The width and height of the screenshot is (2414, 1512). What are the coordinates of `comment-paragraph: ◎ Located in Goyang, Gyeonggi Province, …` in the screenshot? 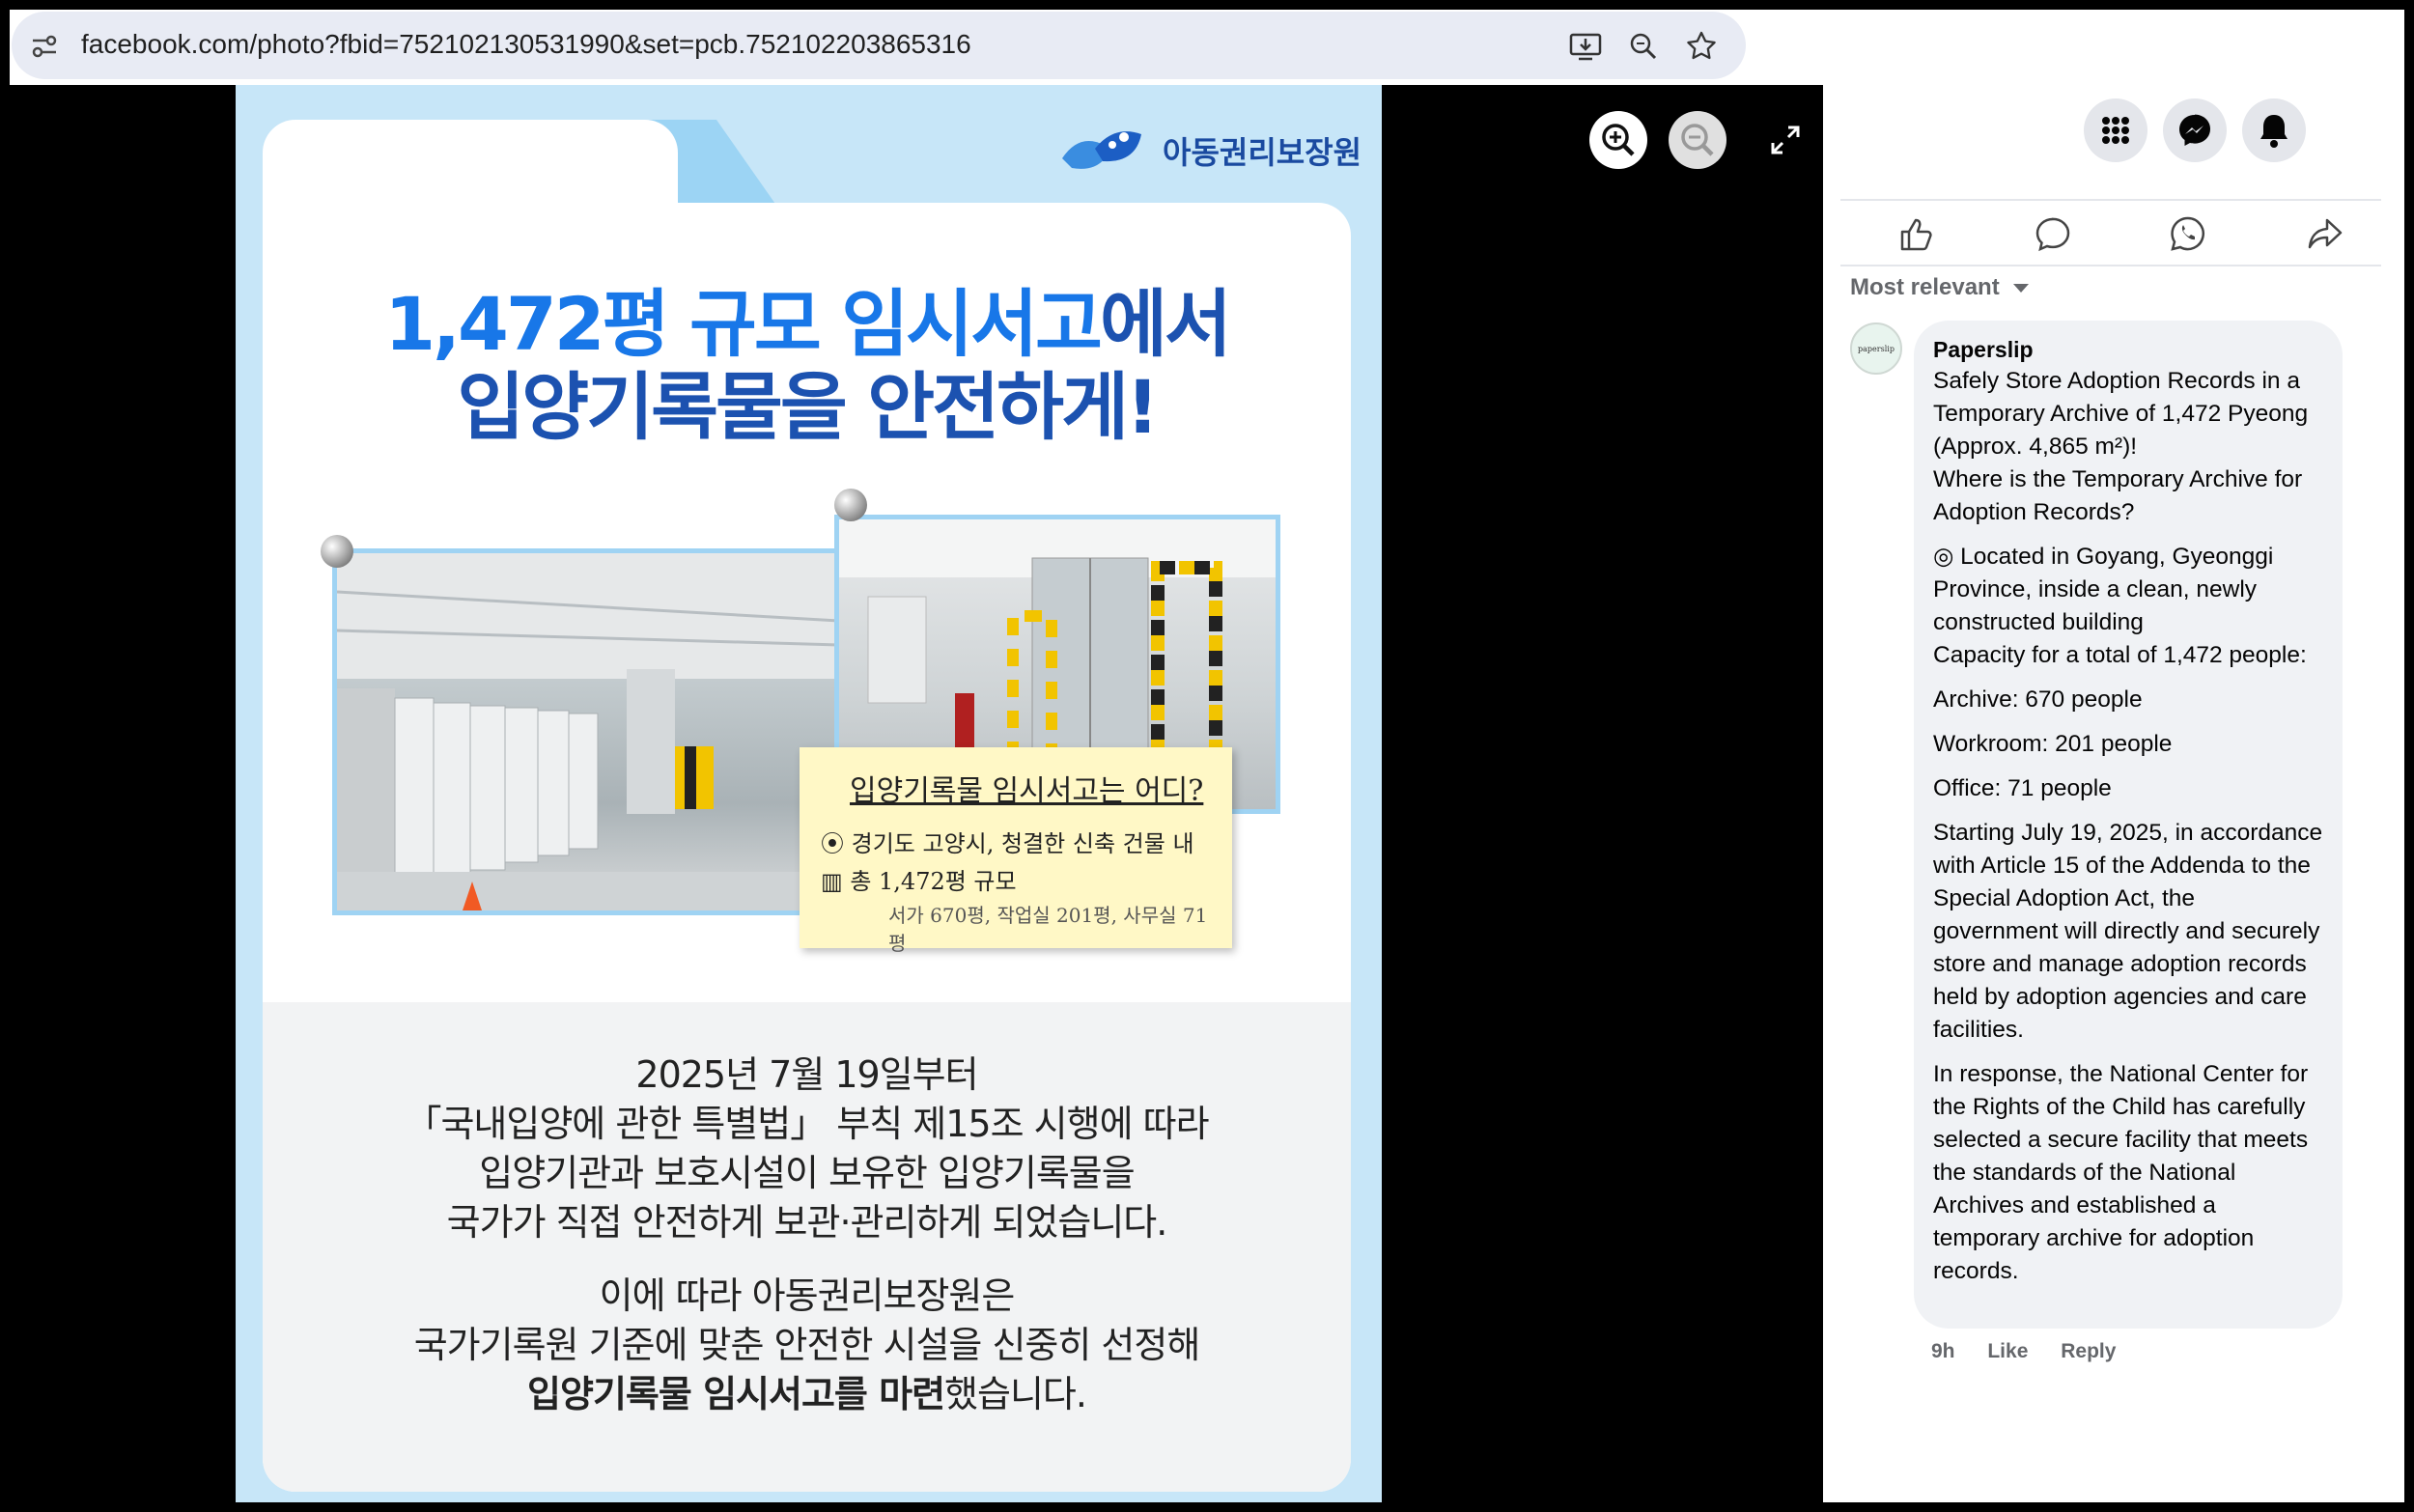 It's located at (2120, 606).